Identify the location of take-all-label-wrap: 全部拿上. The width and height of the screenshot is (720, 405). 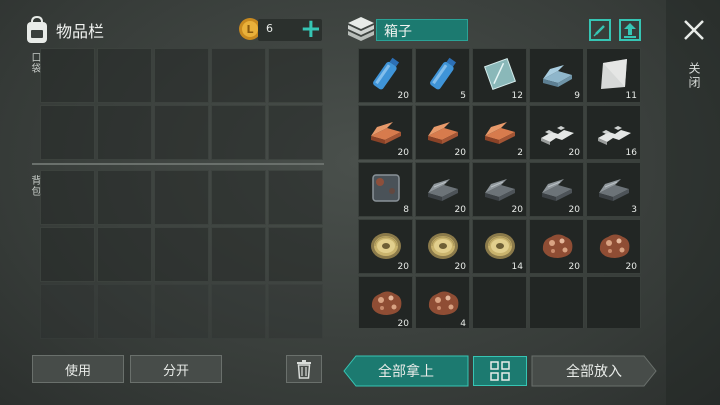
(406, 371).